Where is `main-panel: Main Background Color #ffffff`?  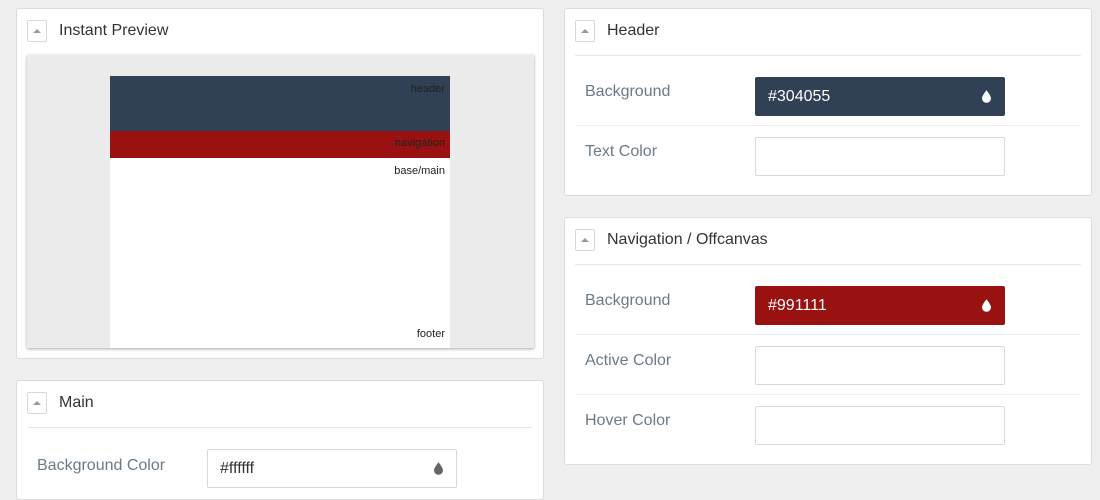 main-panel: Main Background Color #ffffff is located at coordinates (280, 440).